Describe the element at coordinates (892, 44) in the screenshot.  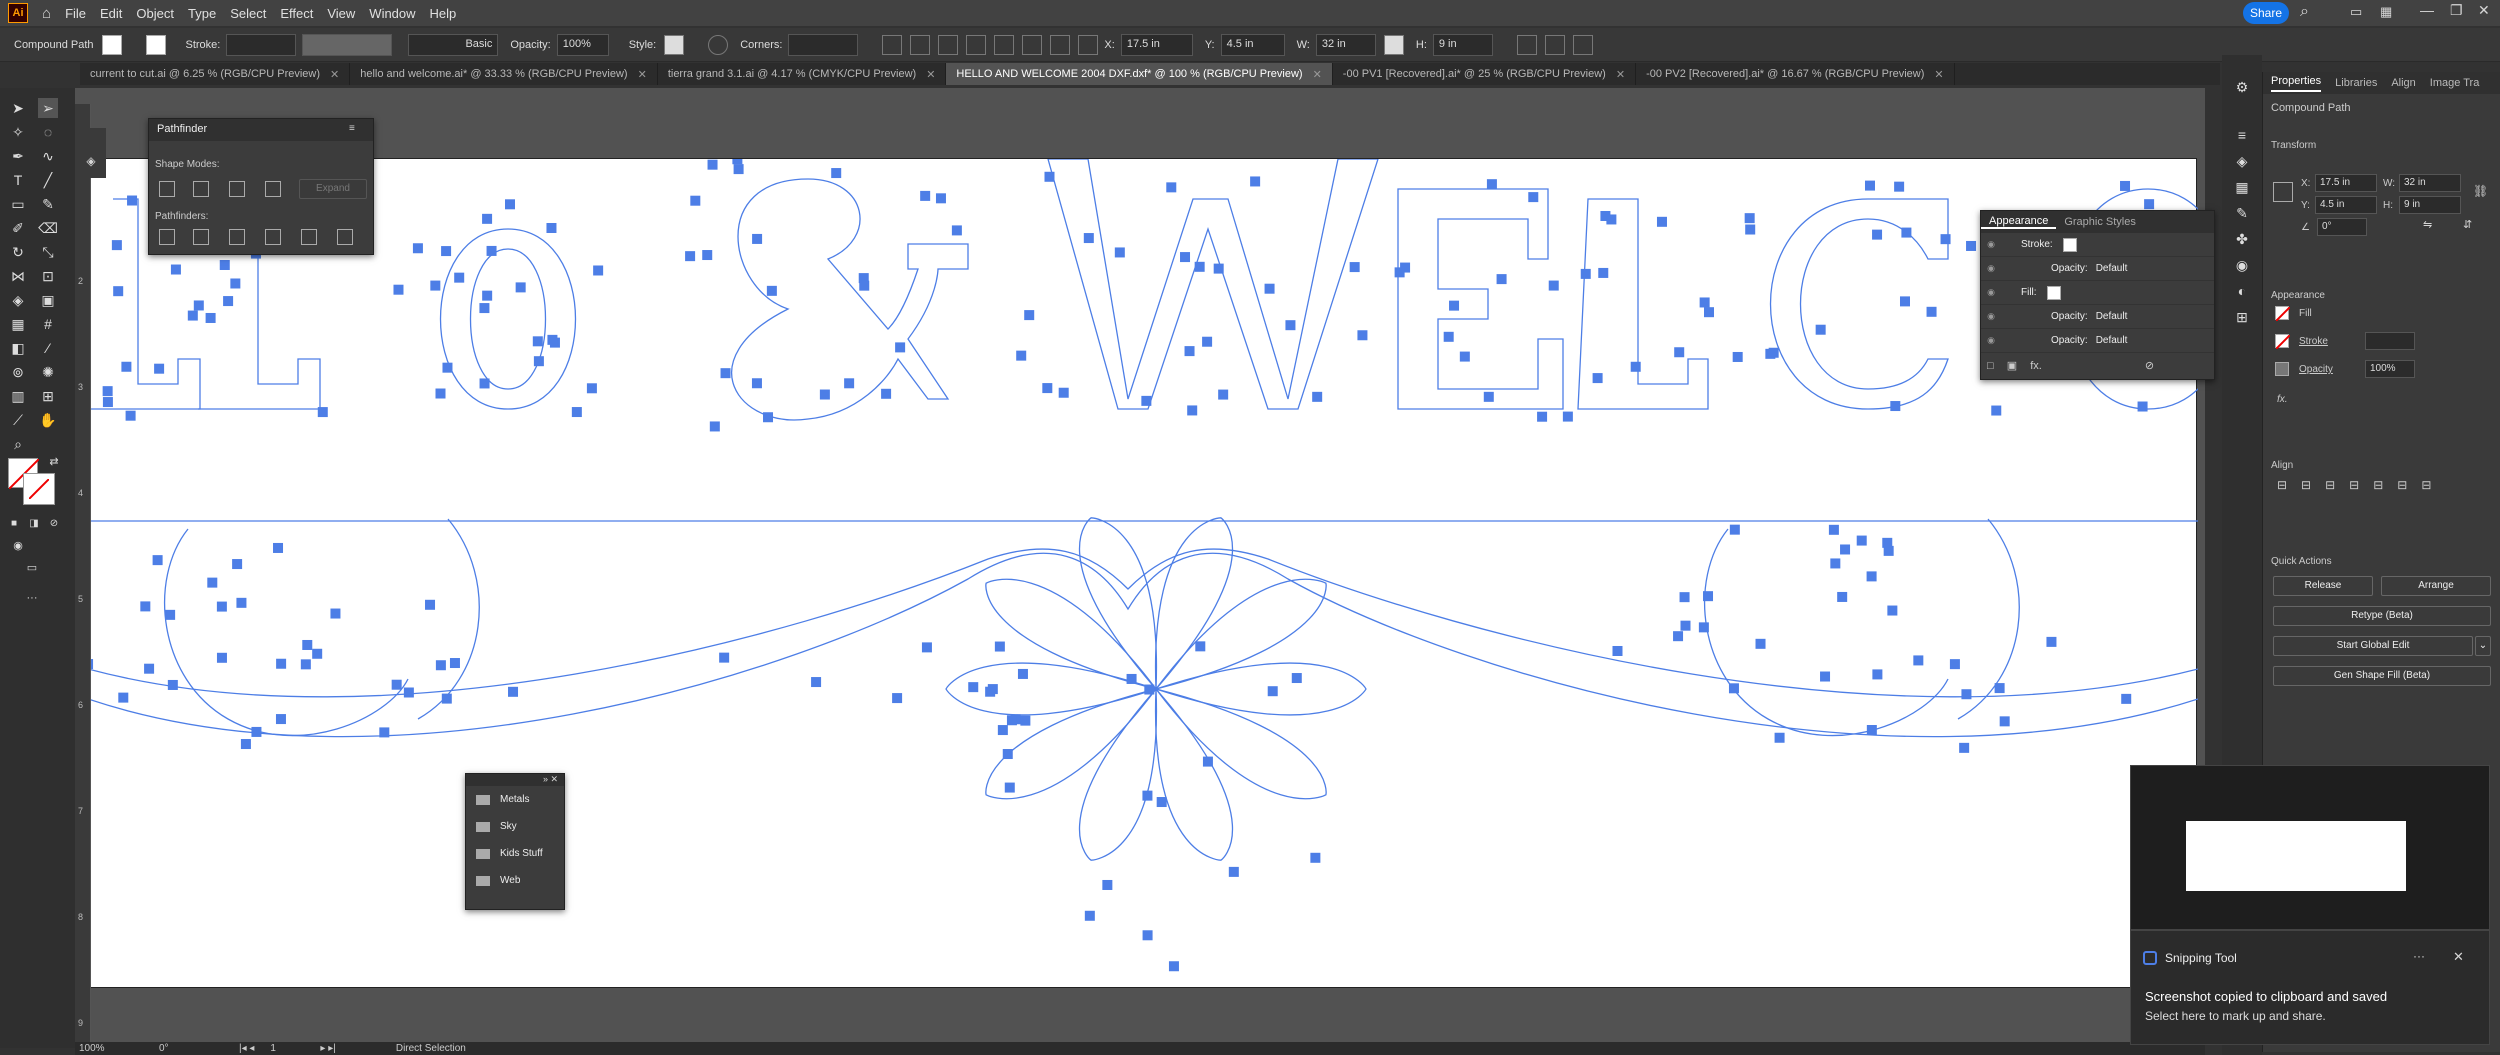
I see `align-to-icon` at that location.